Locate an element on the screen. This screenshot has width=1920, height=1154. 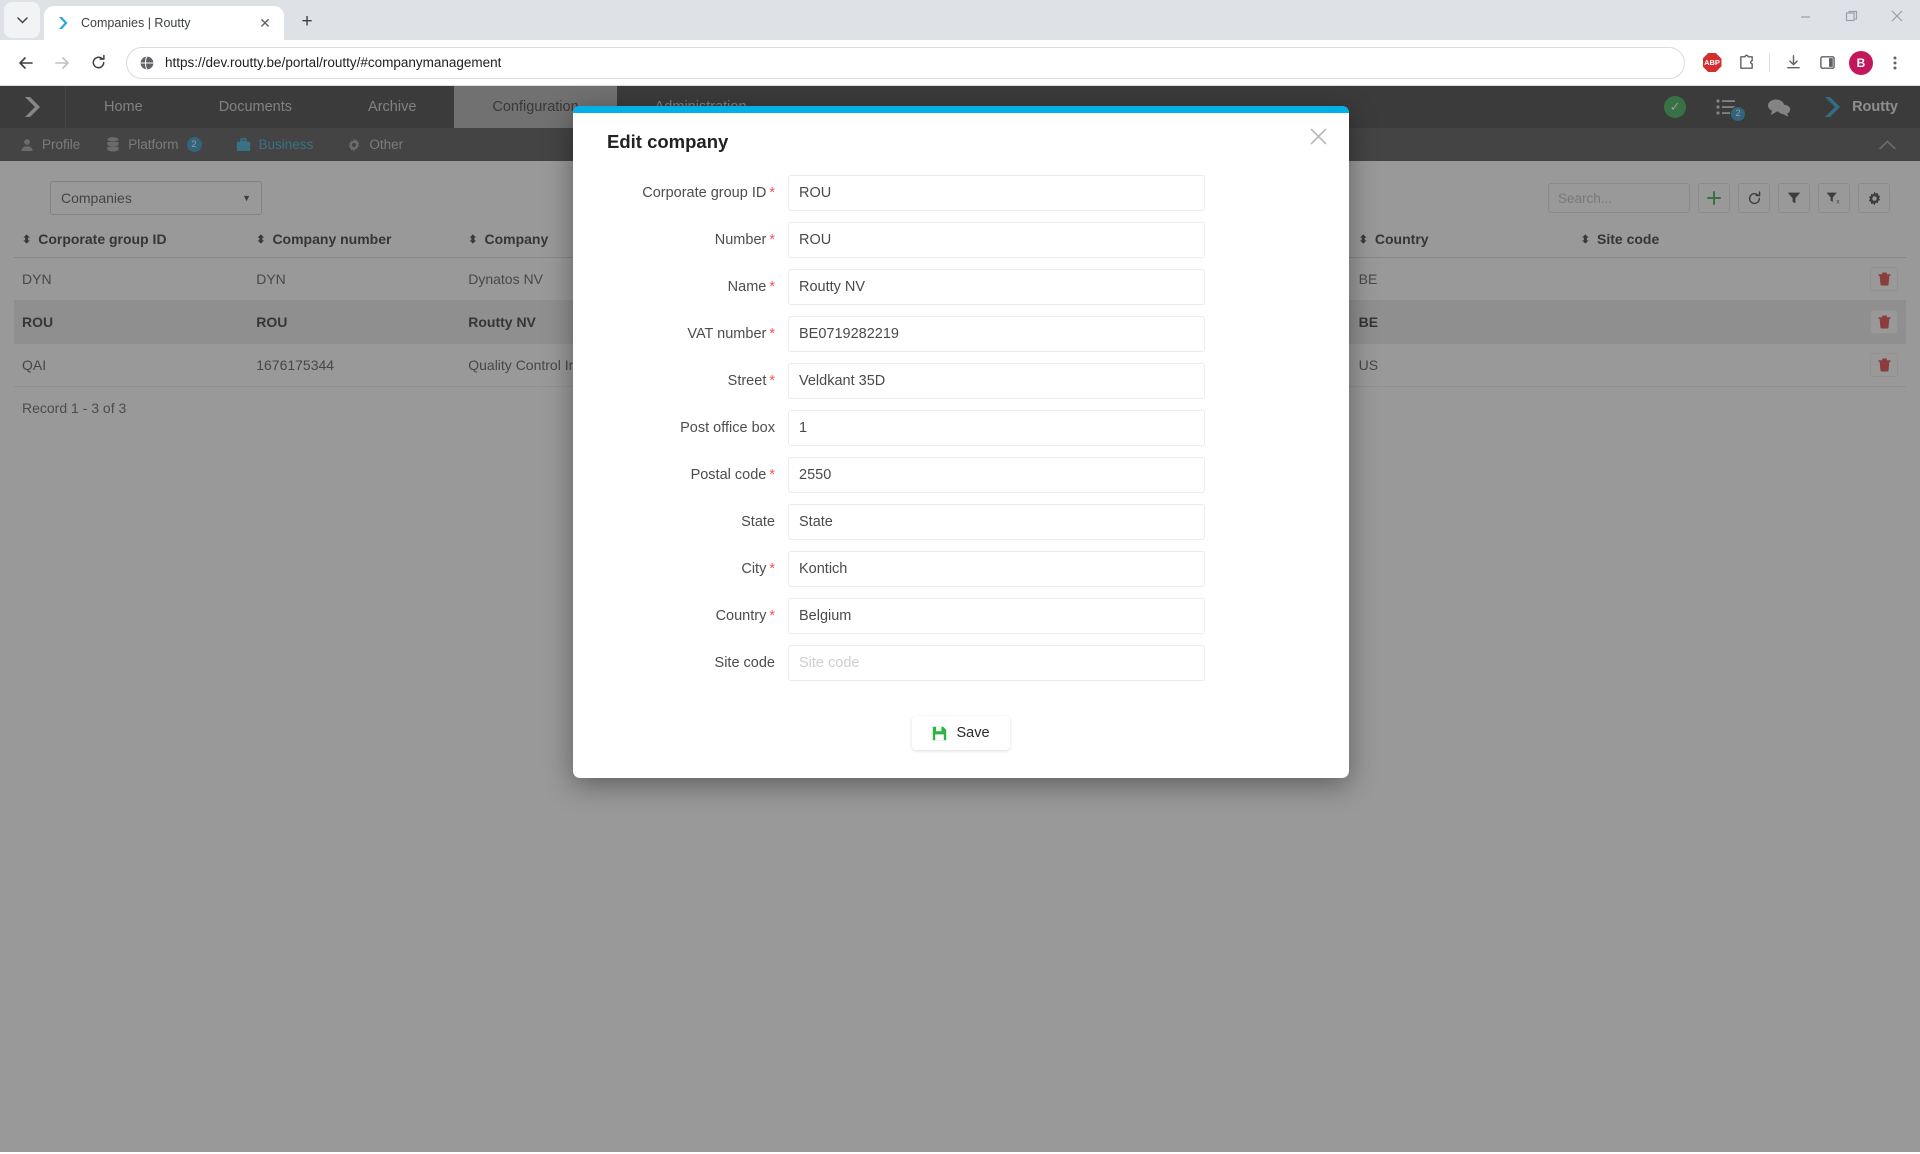
download-icon is located at coordinates (1793, 63).